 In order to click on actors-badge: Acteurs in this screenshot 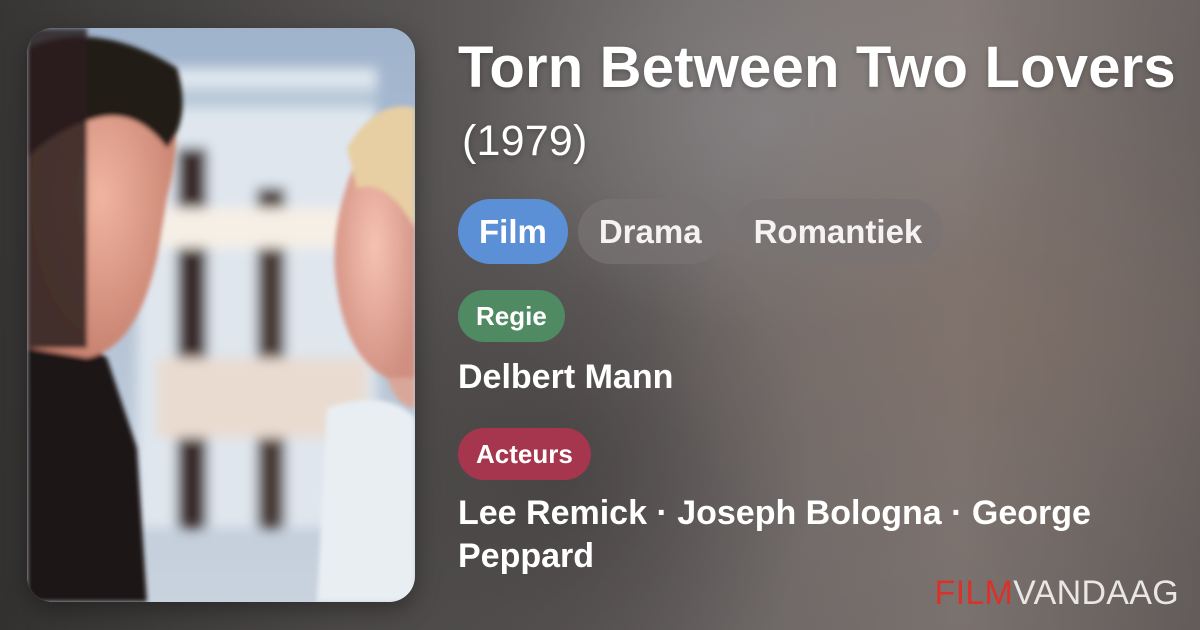, I will do `click(524, 454)`.